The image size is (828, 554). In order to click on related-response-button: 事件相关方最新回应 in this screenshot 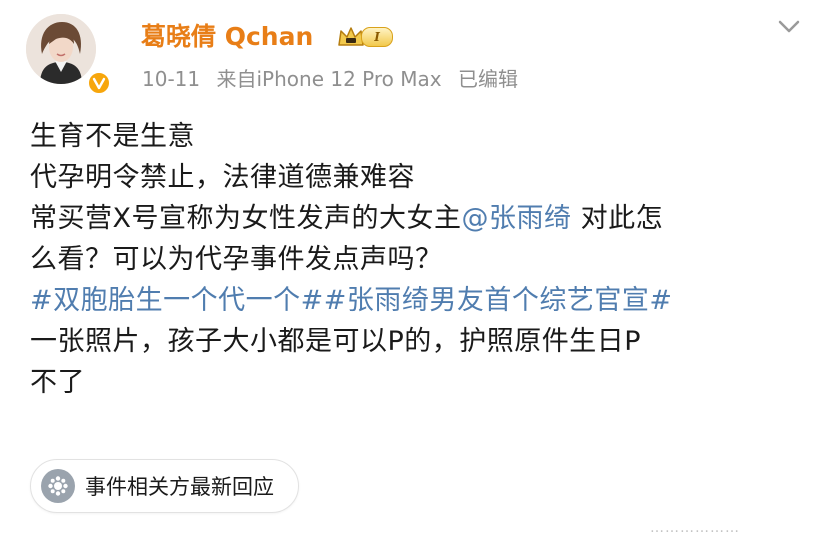, I will do `click(164, 486)`.